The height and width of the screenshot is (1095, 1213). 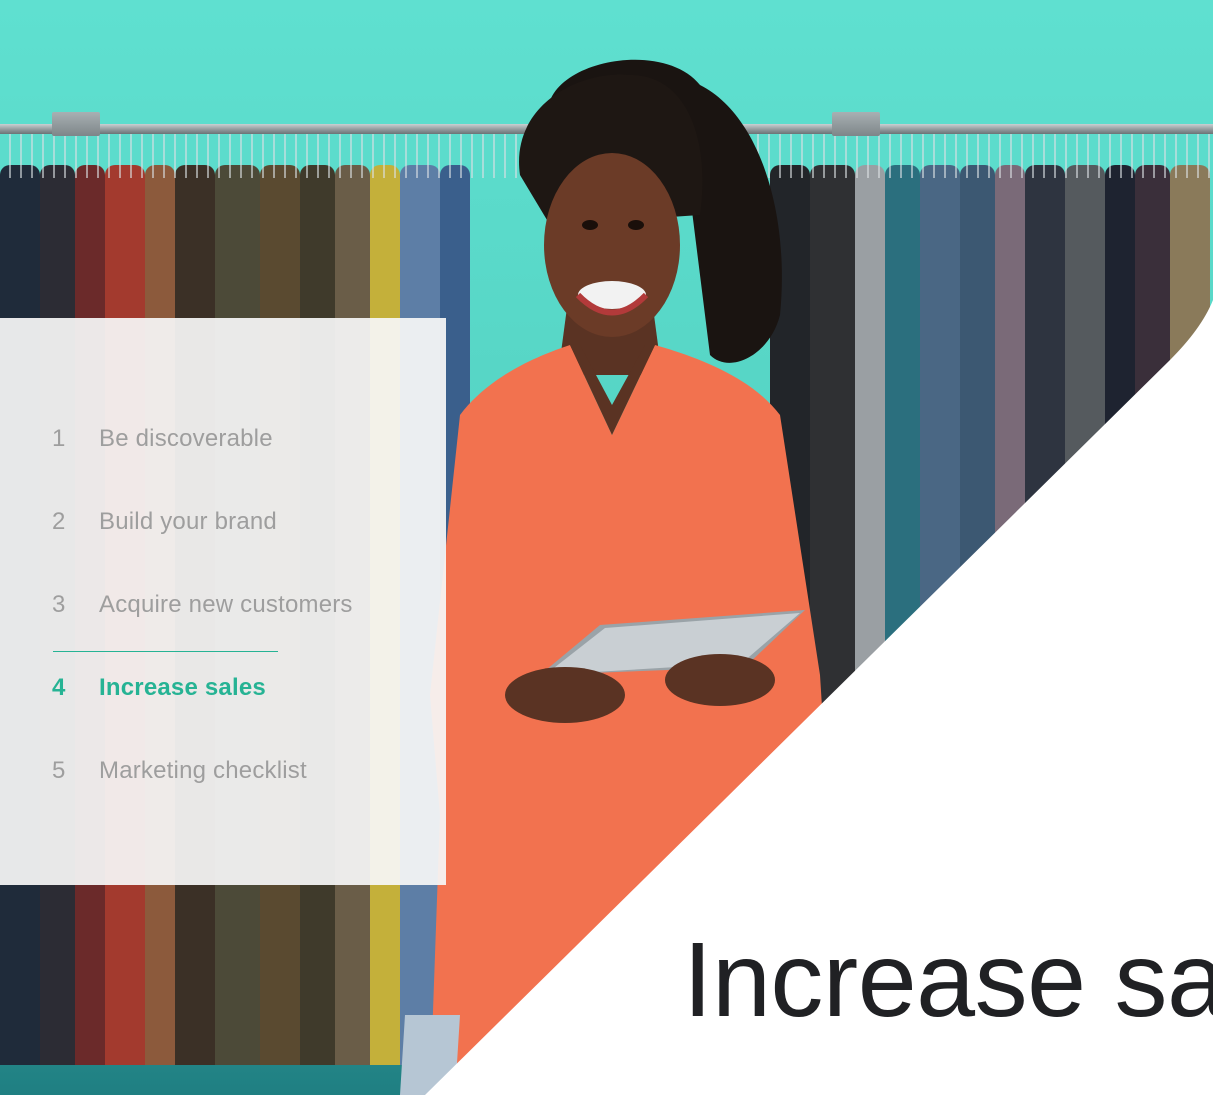 I want to click on active-item-divider, so click(x=165, y=651).